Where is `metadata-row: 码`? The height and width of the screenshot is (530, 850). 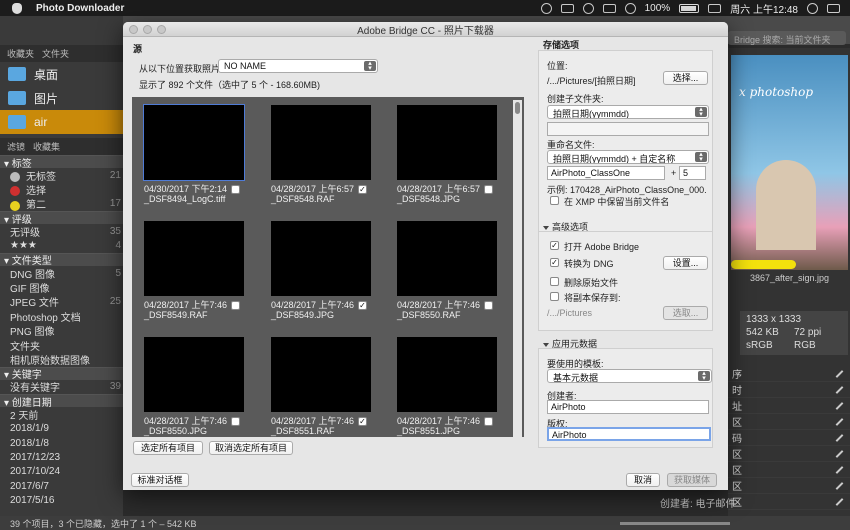 metadata-row: 码 is located at coordinates (789, 438).